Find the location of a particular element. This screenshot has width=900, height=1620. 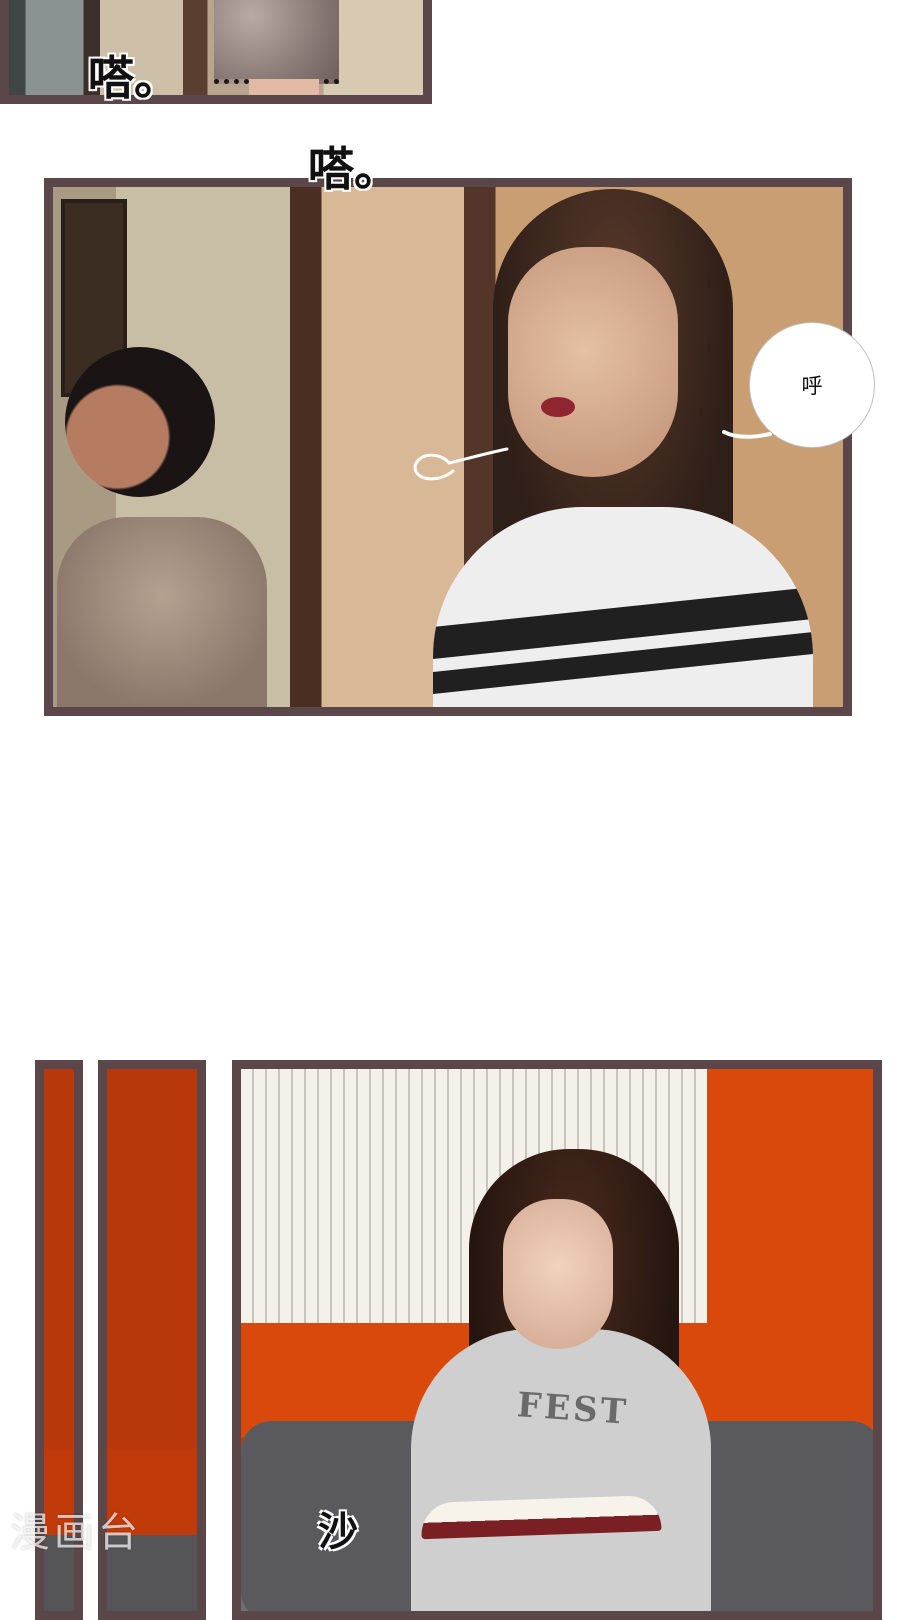

sfx-rustle: 沙 is located at coordinates (338, 1531).